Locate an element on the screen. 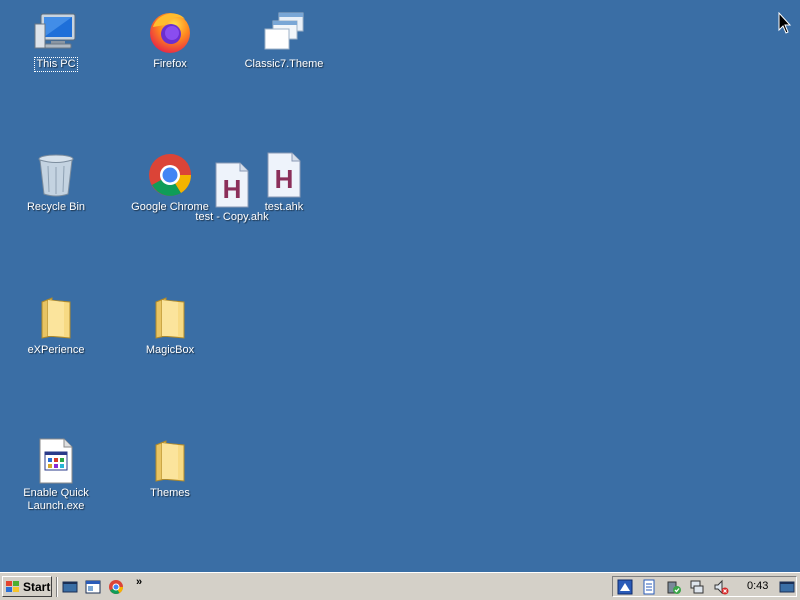 Image resolution: width=800 pixels, height=600 pixels. desktop-icon-test-copy-ahk: H test - Copy.ahk is located at coordinates (232, 196).